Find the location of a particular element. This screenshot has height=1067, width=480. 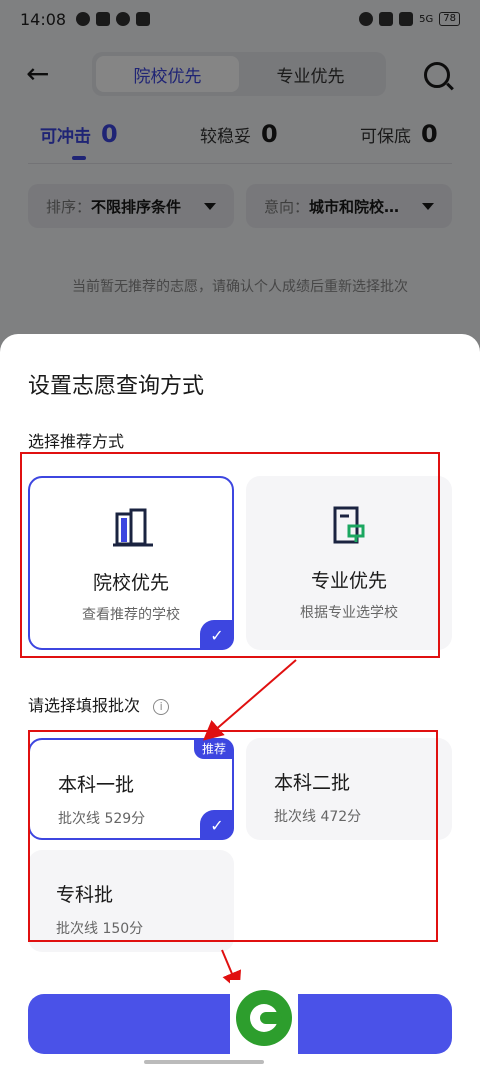

annotation-arrows is located at coordinates (249, 825).